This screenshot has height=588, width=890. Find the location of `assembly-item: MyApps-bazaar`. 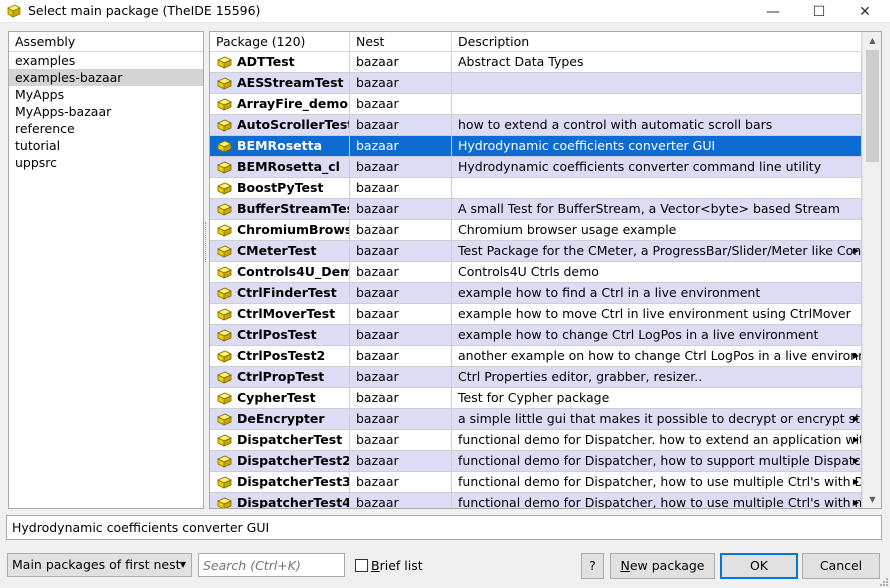

assembly-item: MyApps-bazaar is located at coordinates (106, 111).